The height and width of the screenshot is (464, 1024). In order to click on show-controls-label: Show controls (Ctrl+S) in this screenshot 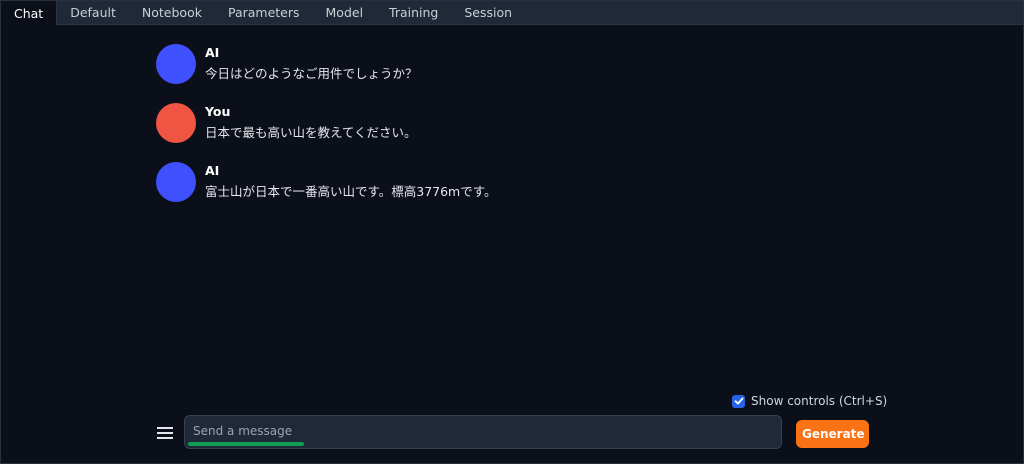, I will do `click(819, 401)`.